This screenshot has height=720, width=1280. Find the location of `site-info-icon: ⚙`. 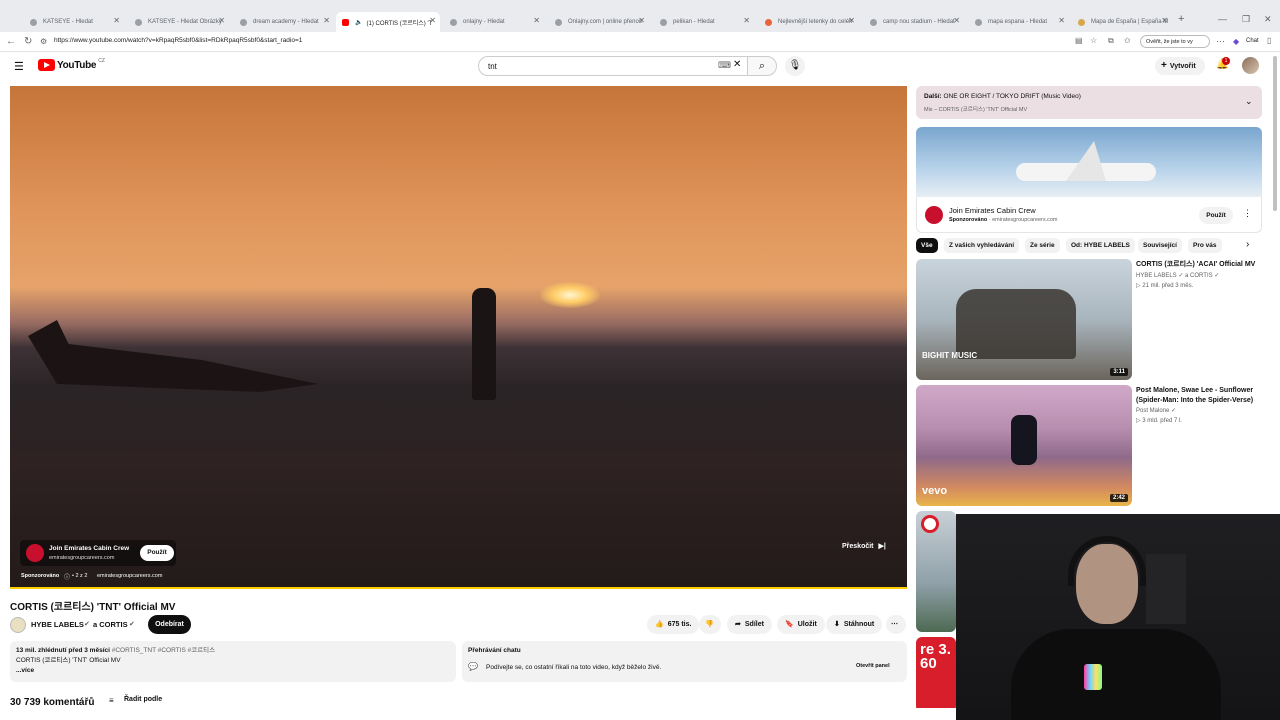

site-info-icon: ⚙ is located at coordinates (43, 41).